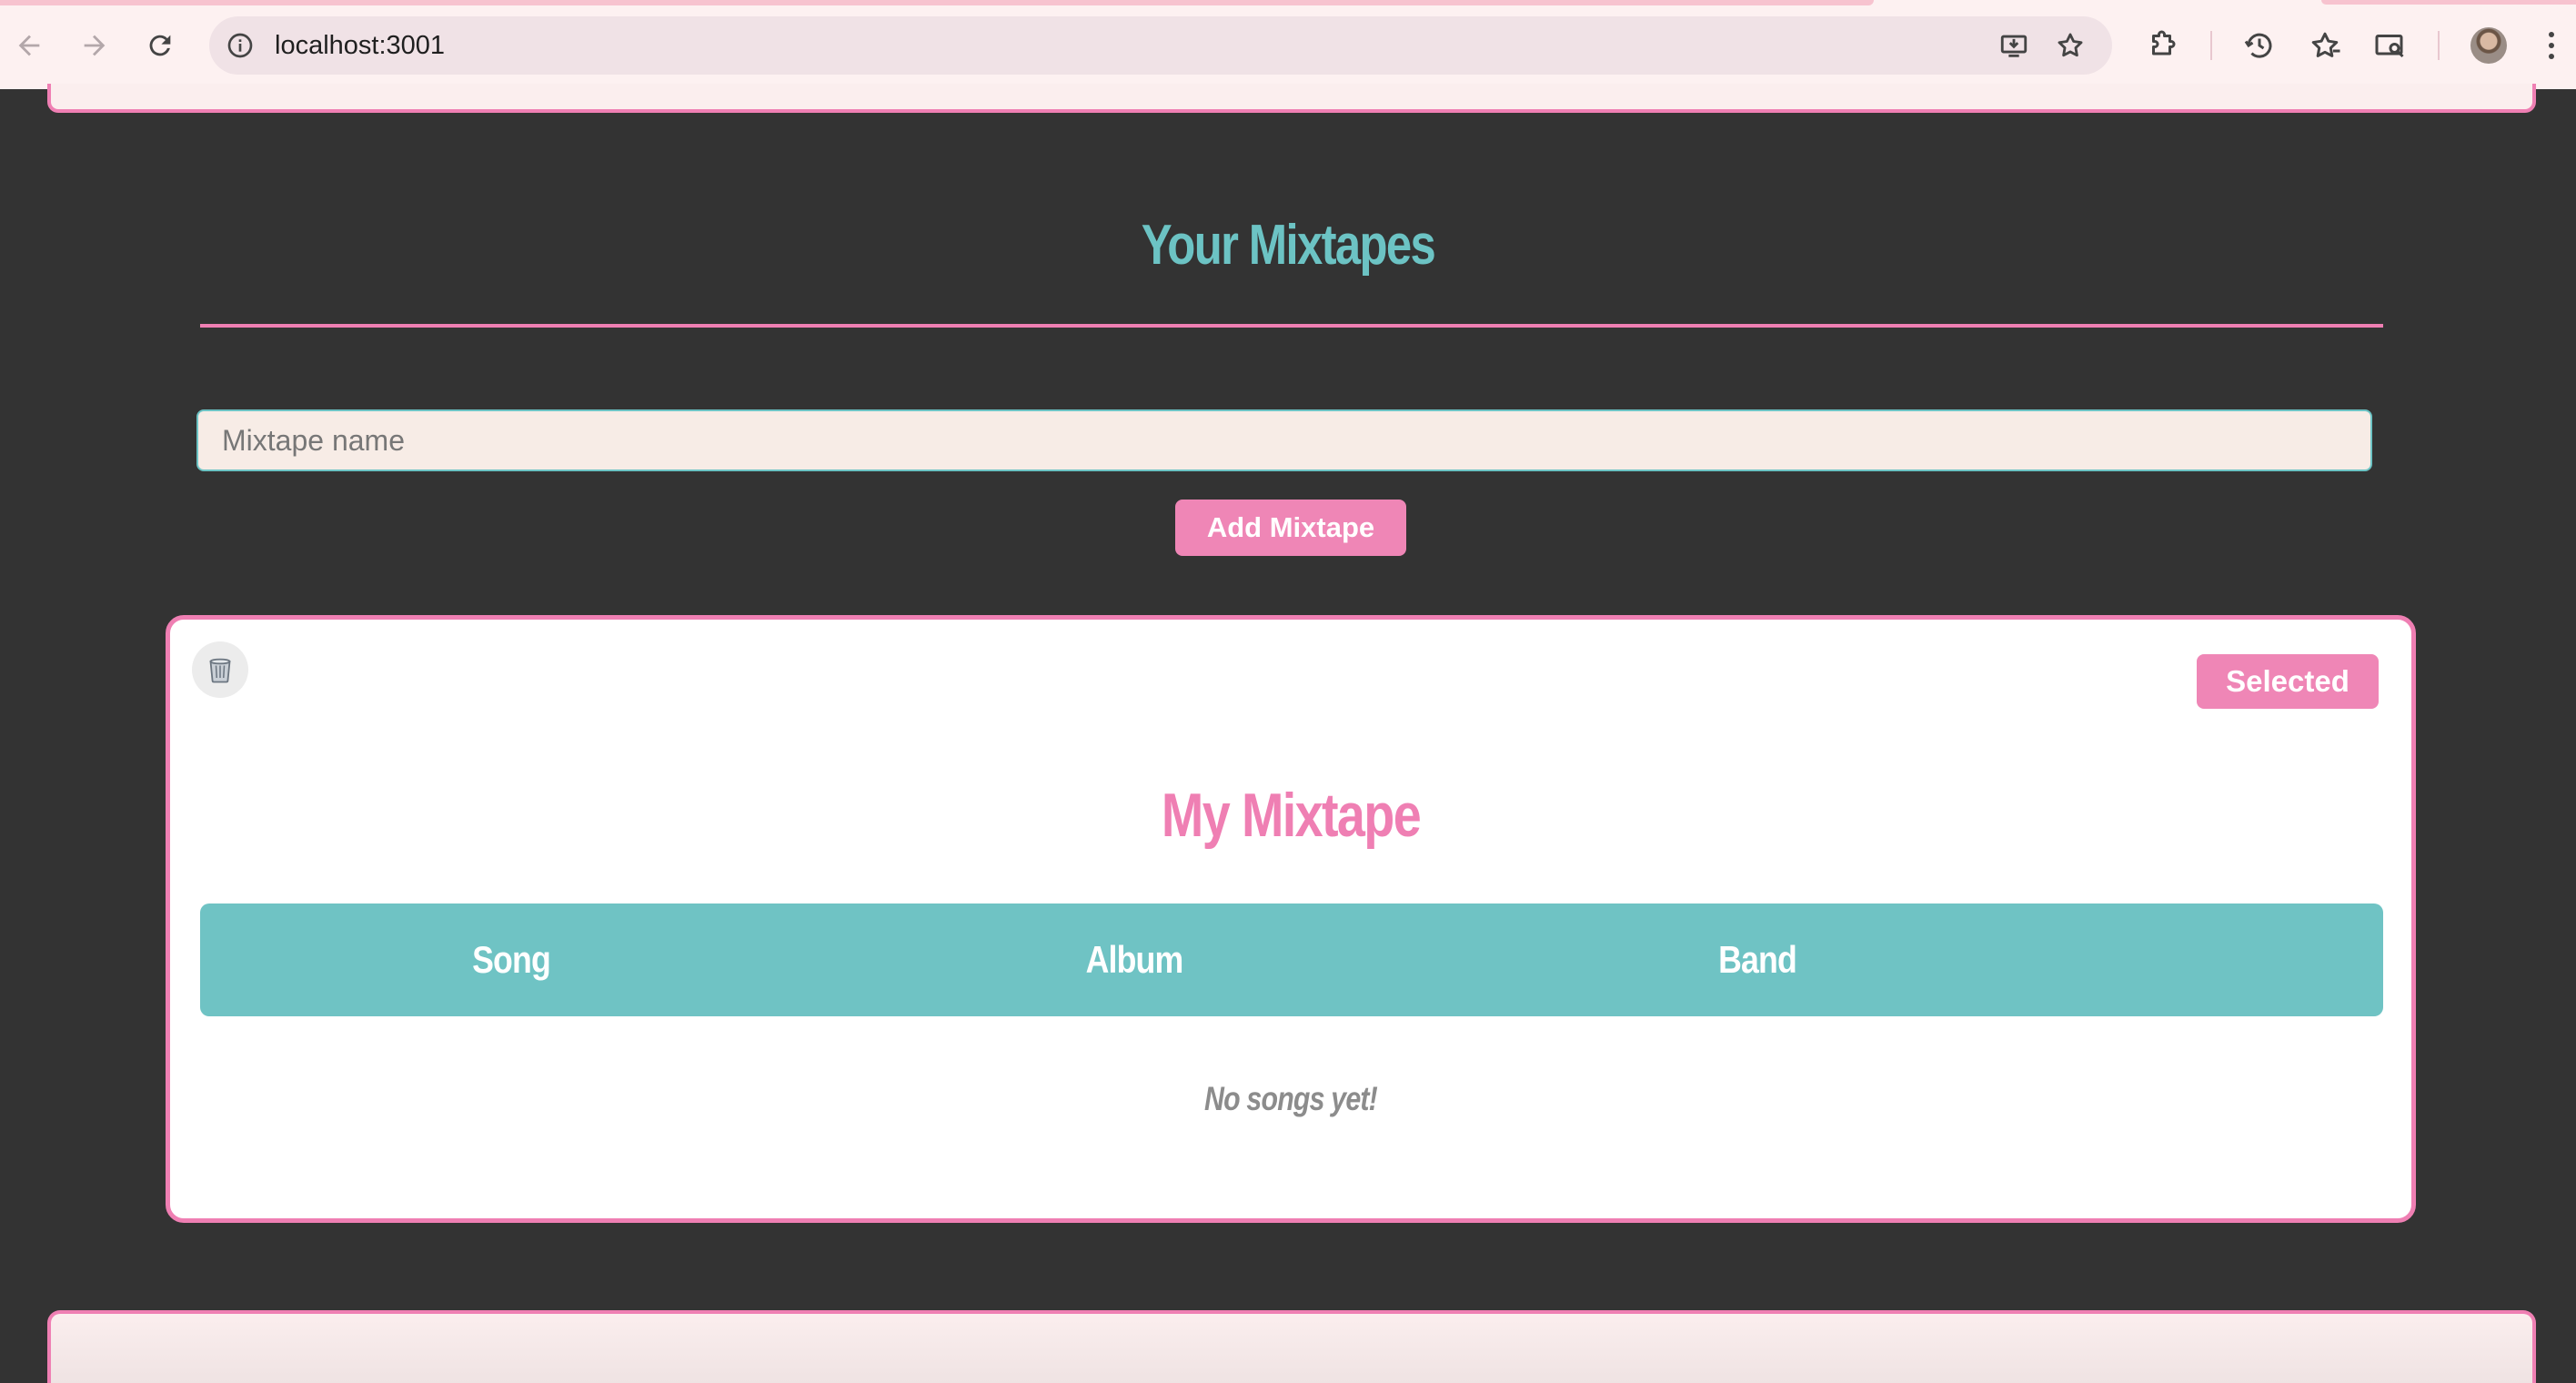  I want to click on bookmark-star-icon, so click(2070, 45).